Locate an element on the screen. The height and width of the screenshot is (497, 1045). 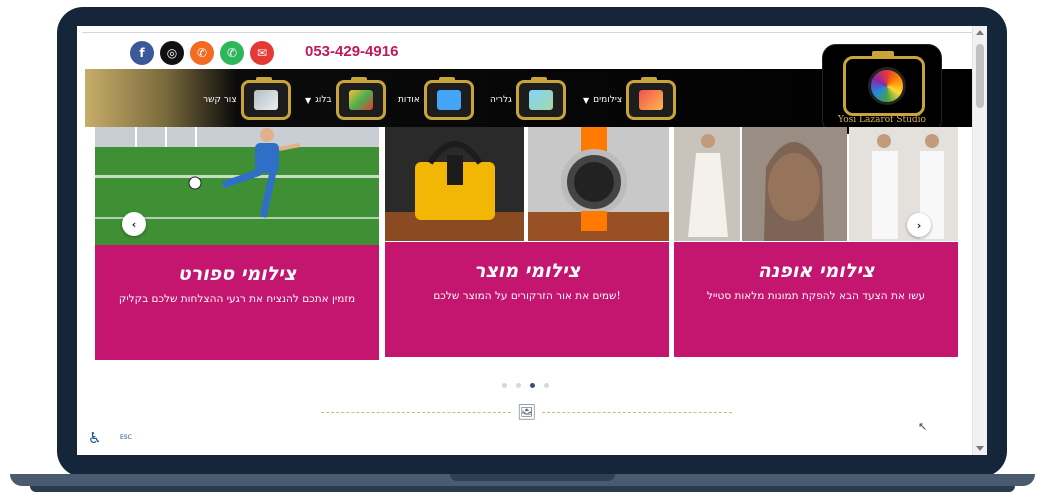
studio-logo: Yosi Lazarof Studio is located at coordinates (882, 89).